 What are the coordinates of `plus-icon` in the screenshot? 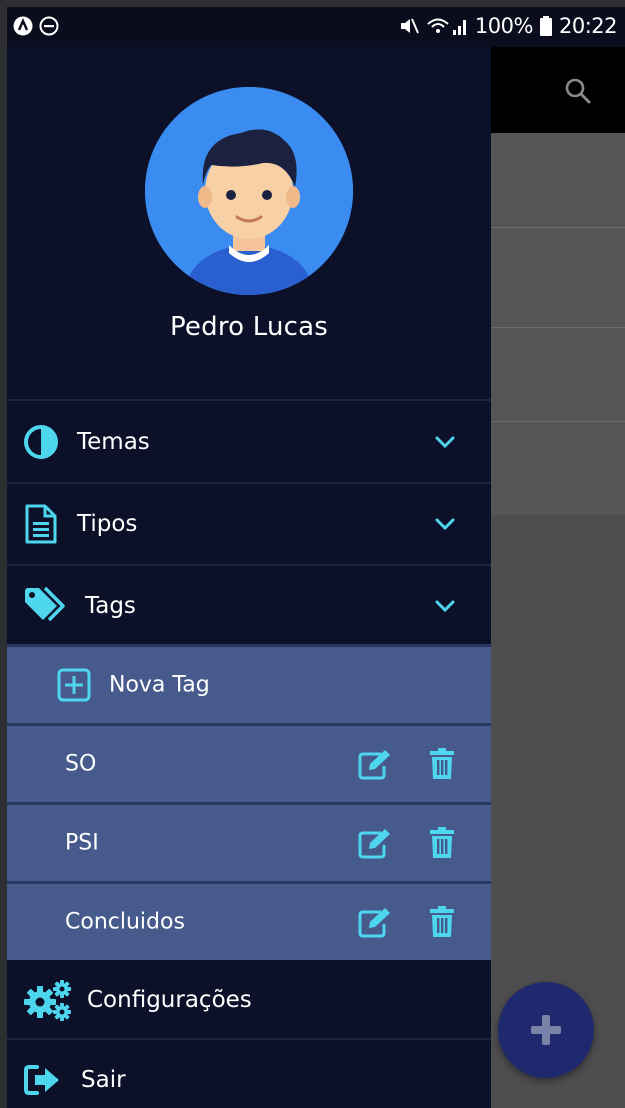 It's located at (546, 1030).